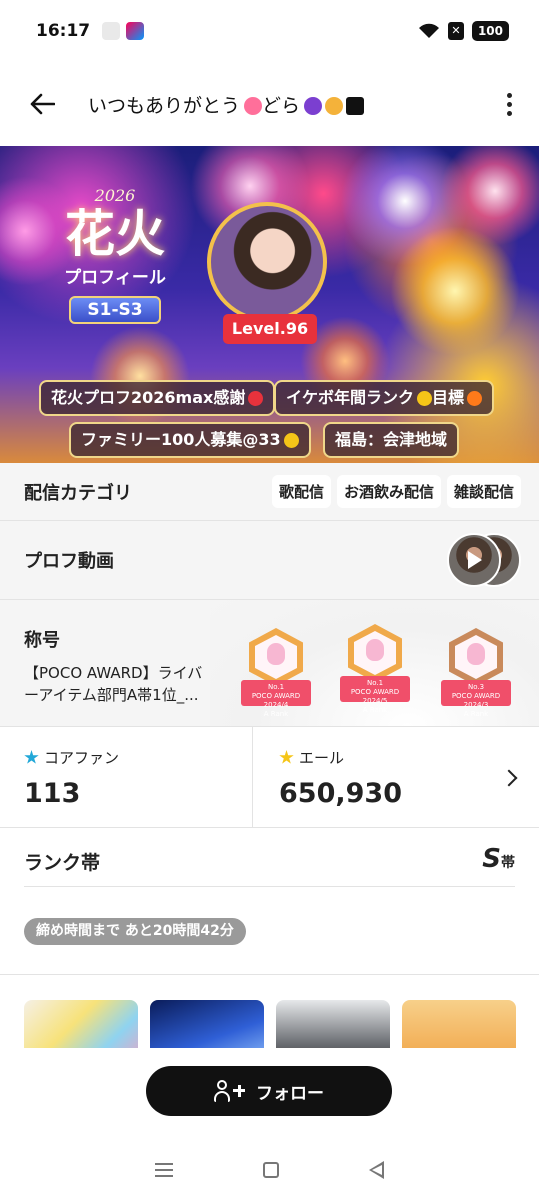 This screenshot has width=539, height=1200. What do you see at coordinates (78, 493) in the screenshot?
I see `streaming-category-label: 配信カテゴリ` at bounding box center [78, 493].